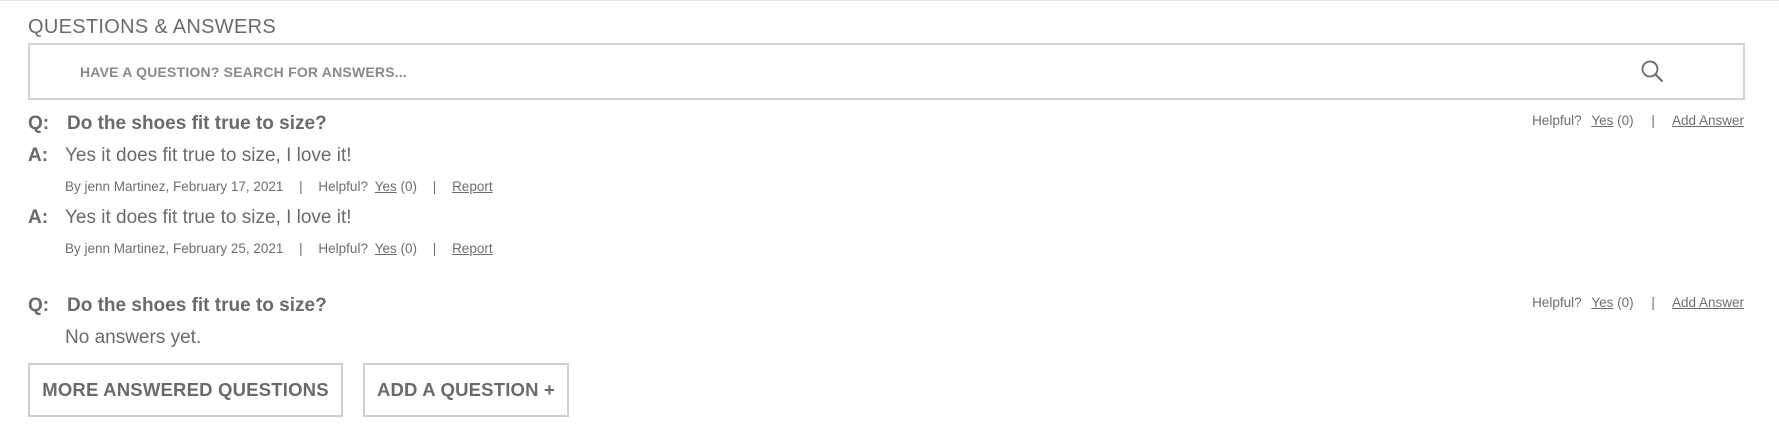 The image size is (1779, 437). I want to click on more-answered-questions-button: MORE ANSWERED QUESTIONS, so click(185, 390).